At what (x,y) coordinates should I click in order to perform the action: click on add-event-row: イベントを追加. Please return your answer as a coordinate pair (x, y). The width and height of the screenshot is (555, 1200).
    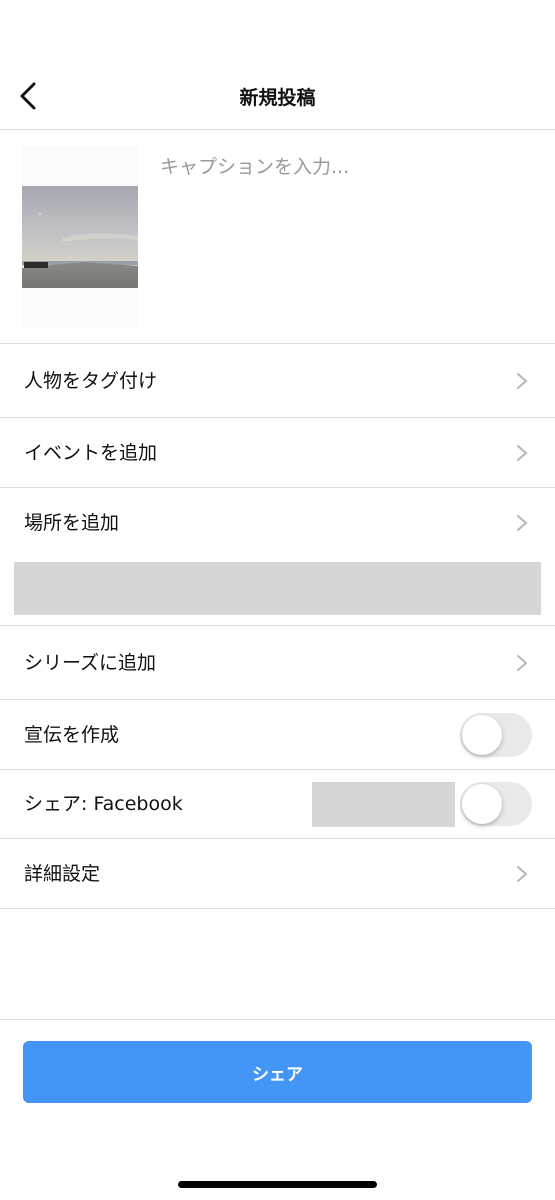
    Looking at the image, I should click on (277, 453).